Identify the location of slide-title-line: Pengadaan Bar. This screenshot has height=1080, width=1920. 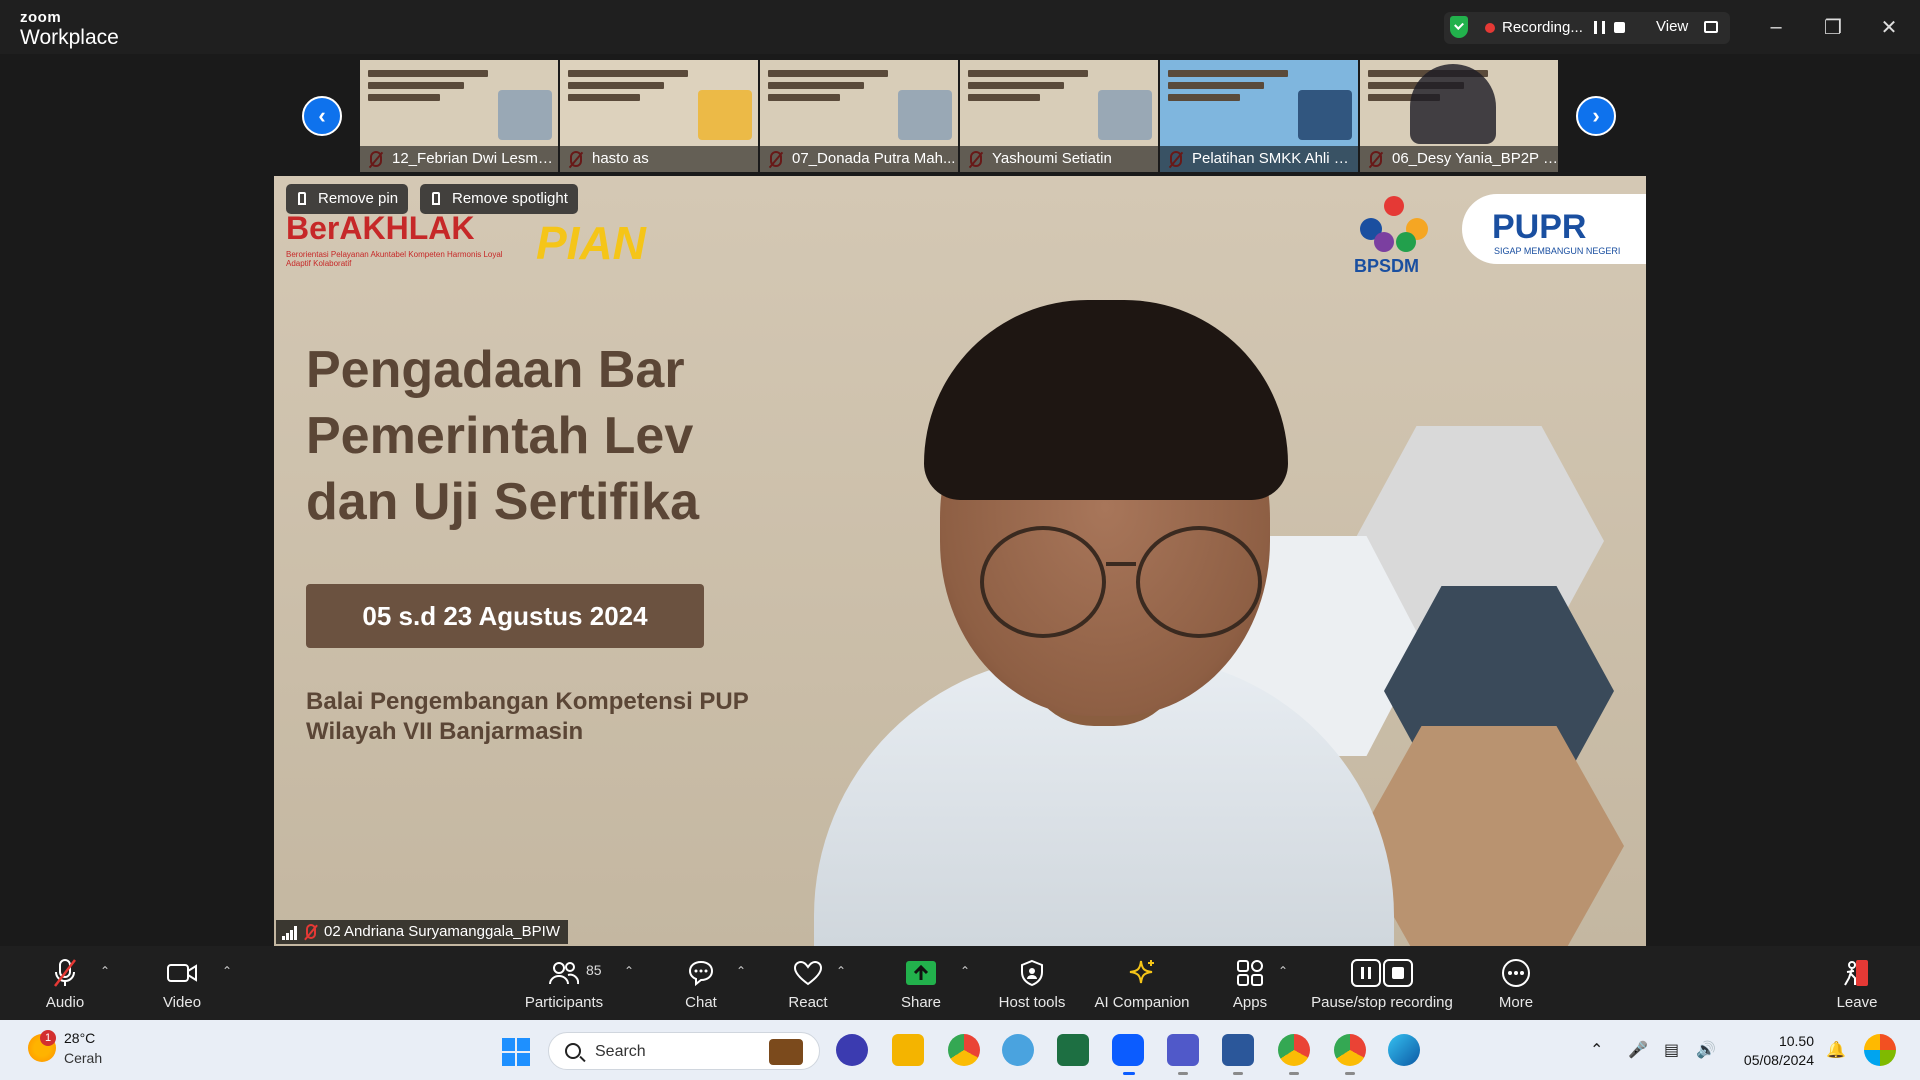
(495, 370).